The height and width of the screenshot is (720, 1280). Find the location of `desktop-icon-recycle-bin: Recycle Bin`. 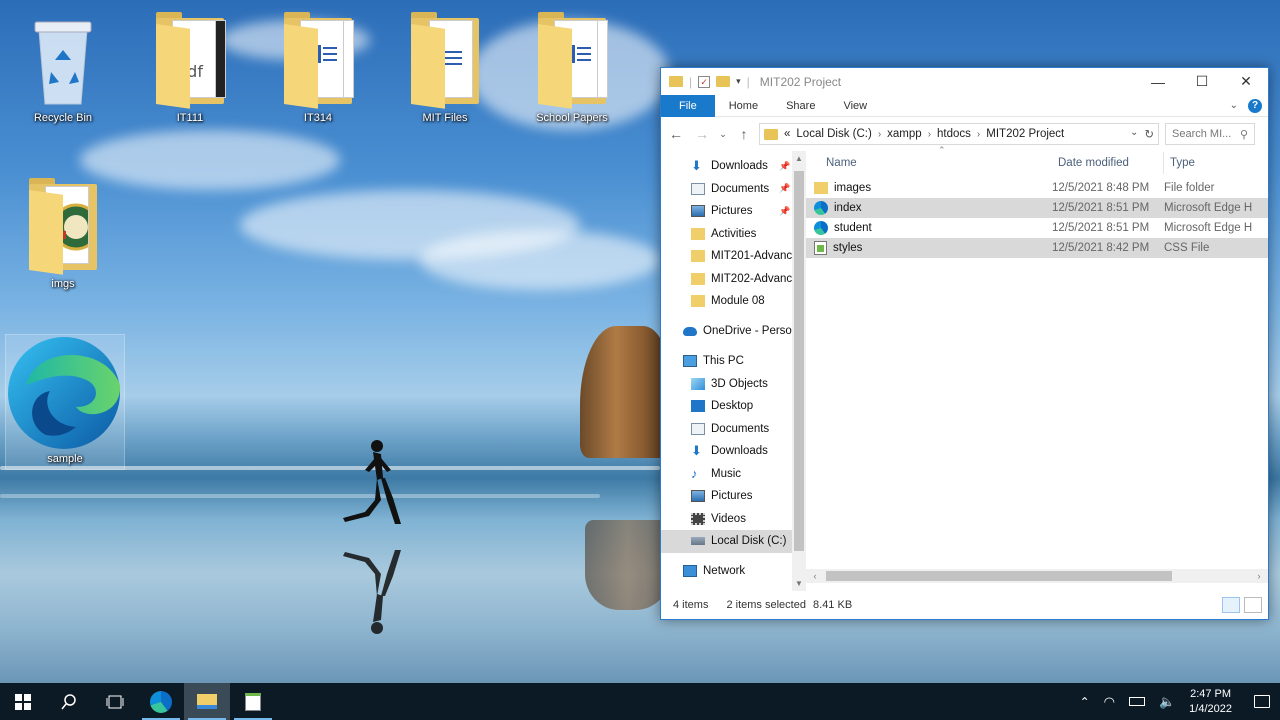

desktop-icon-recycle-bin: Recycle Bin is located at coordinates (63, 67).